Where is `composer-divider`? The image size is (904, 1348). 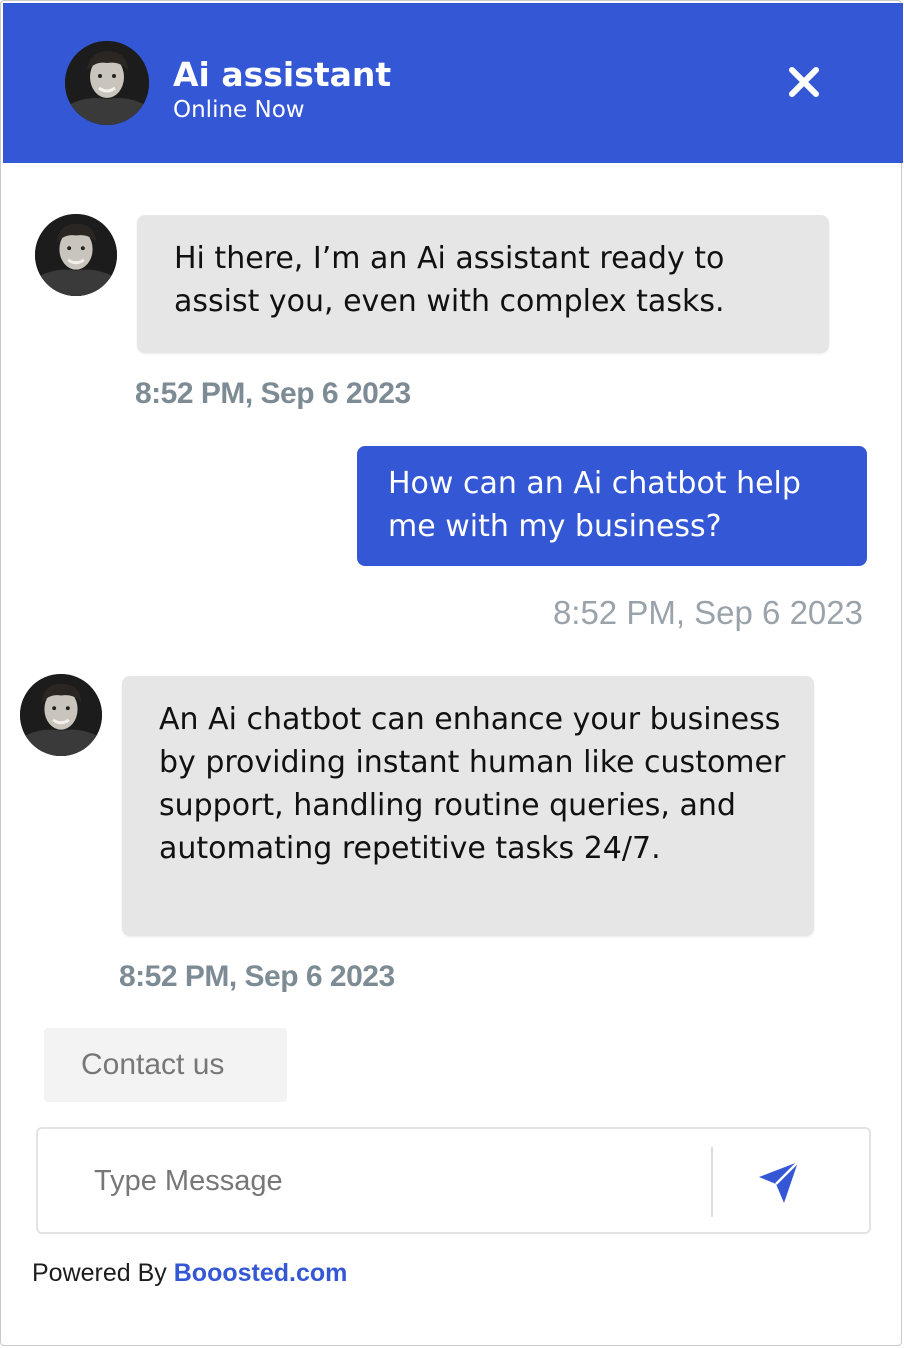
composer-divider is located at coordinates (712, 1182).